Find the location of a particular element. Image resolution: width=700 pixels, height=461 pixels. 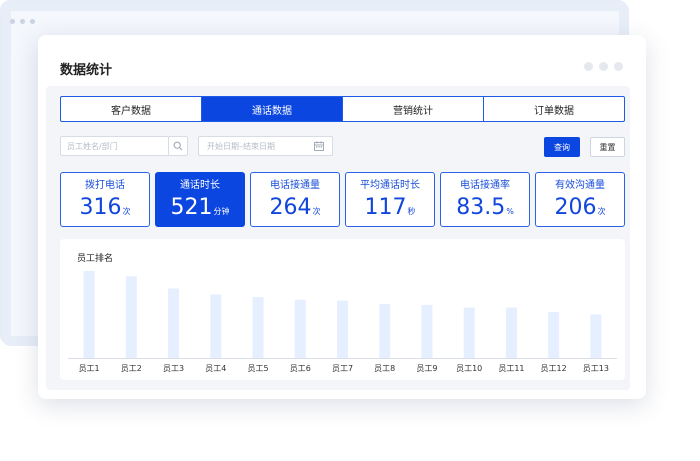

stat-label: 电话接通率 is located at coordinates (485, 185).